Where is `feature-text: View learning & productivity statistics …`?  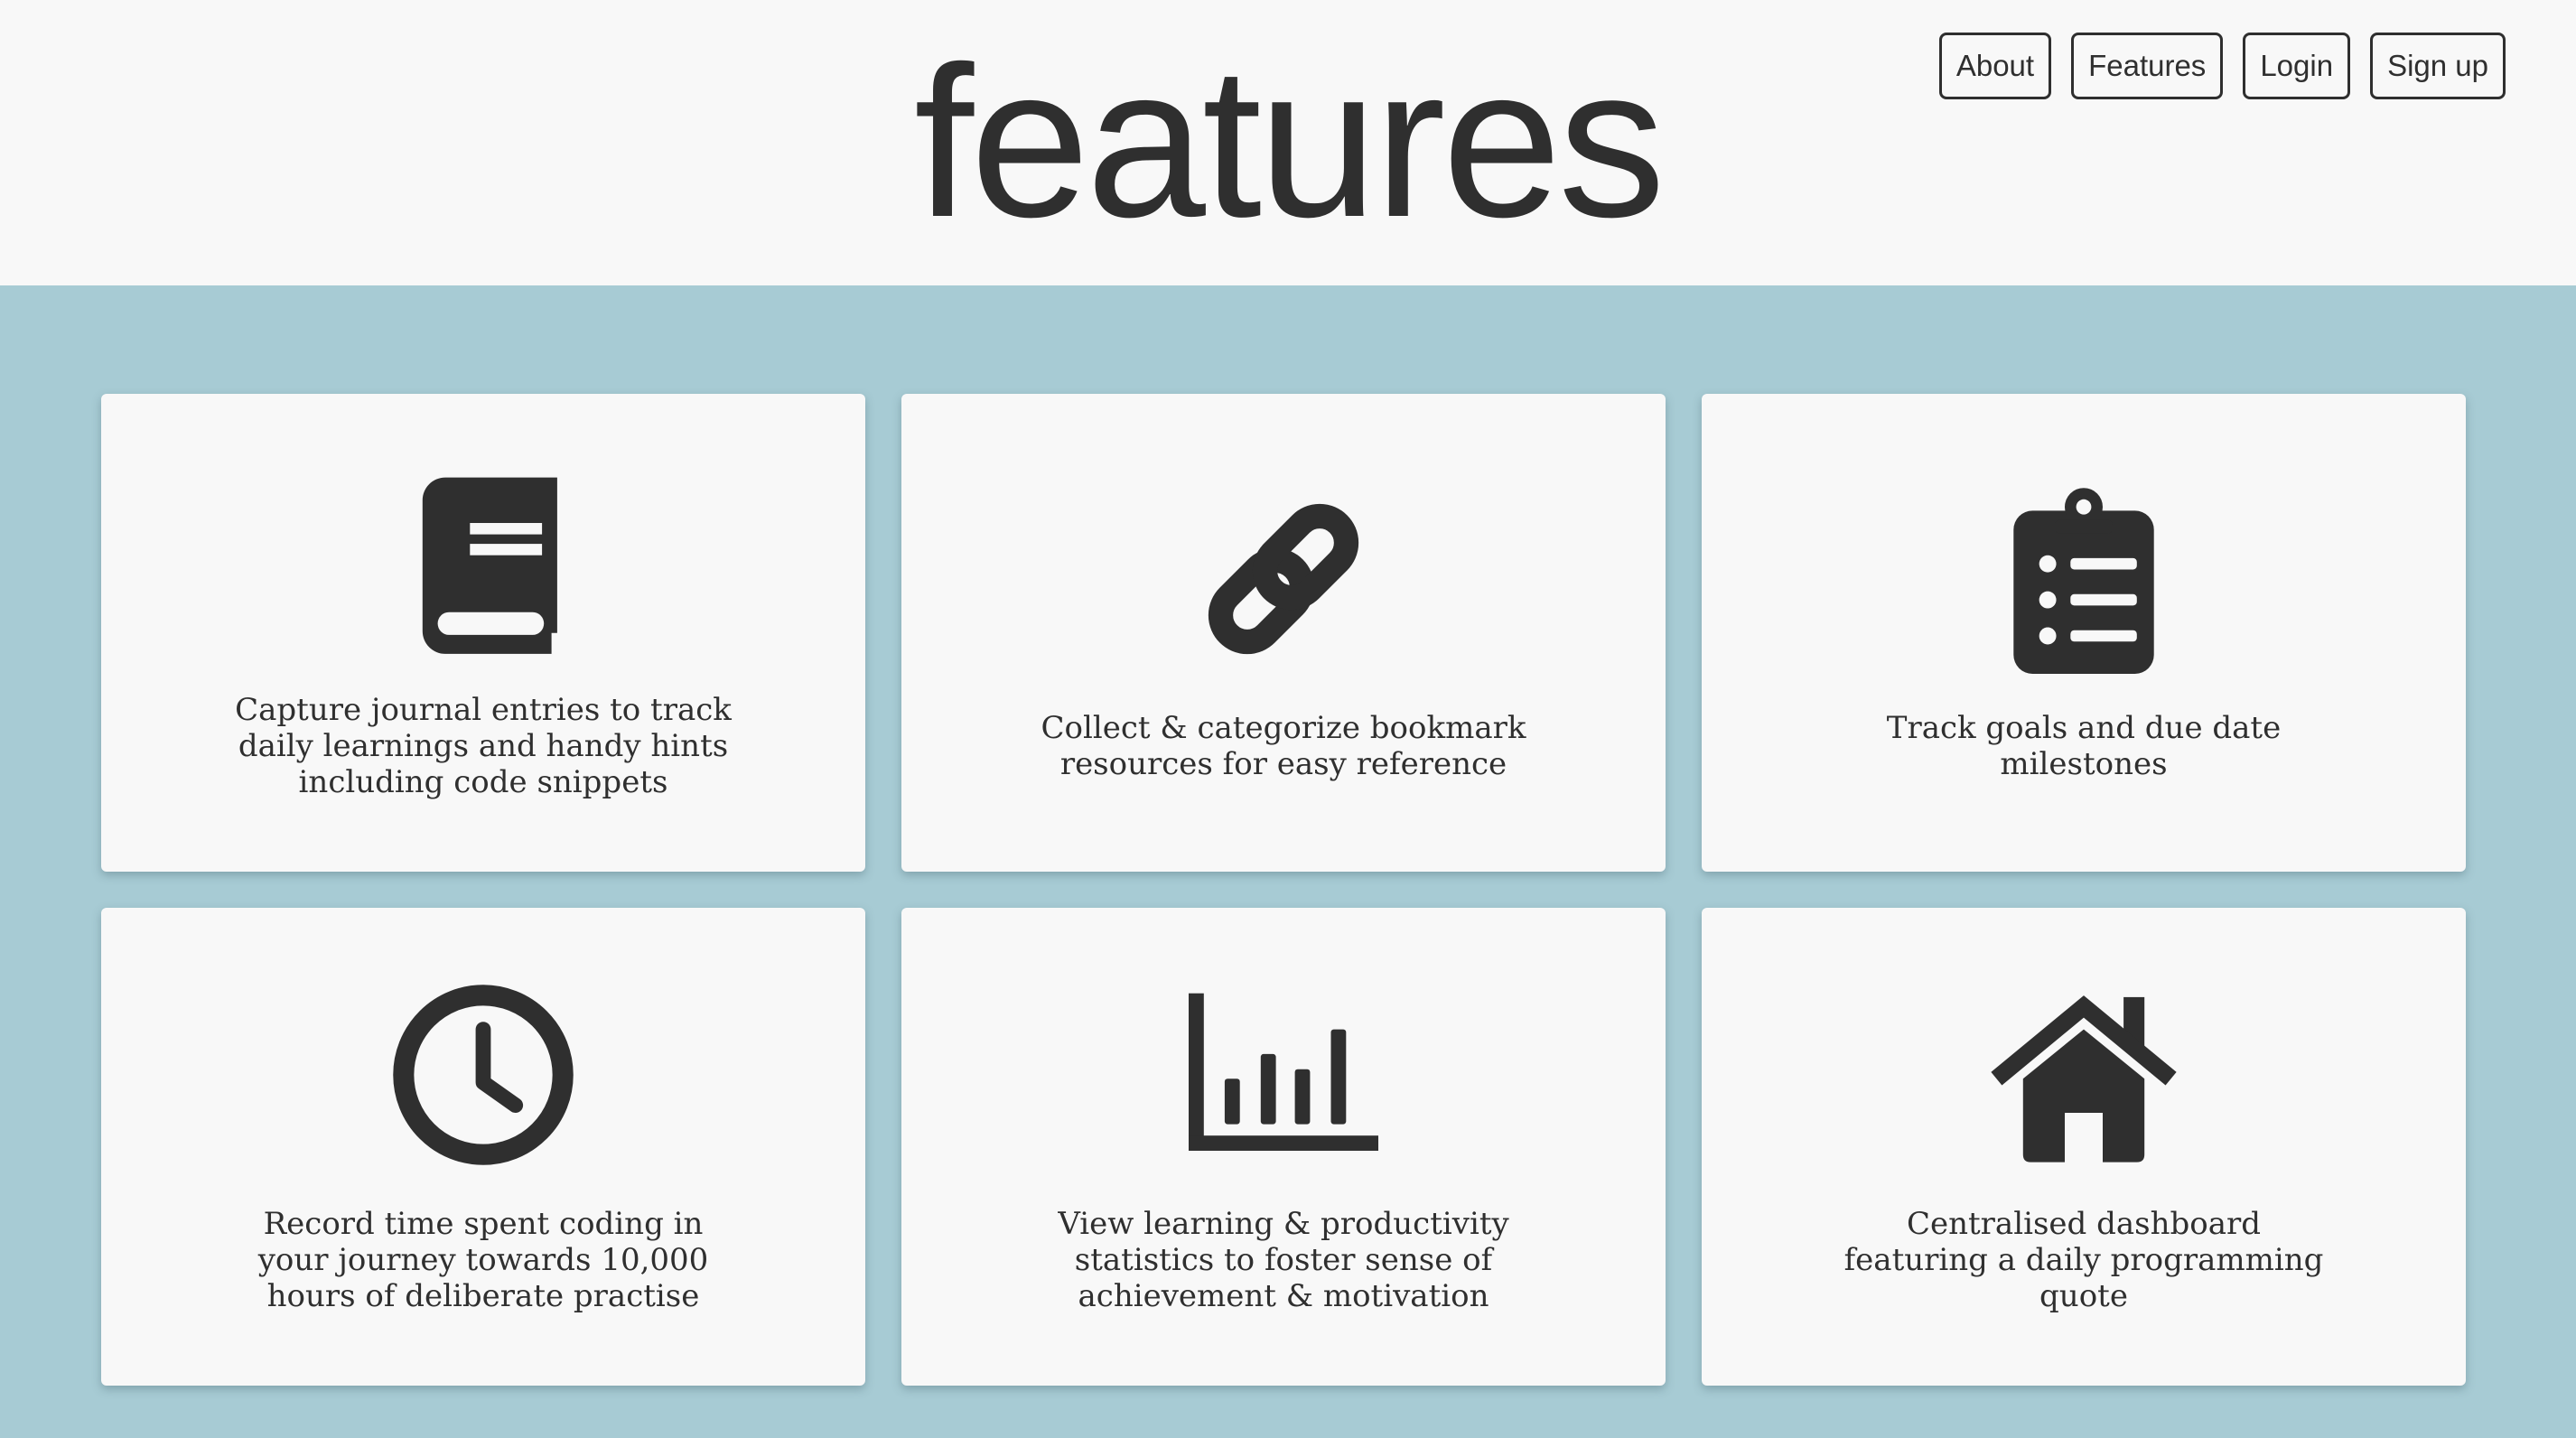 feature-text: View learning & productivity statistics … is located at coordinates (1284, 1260).